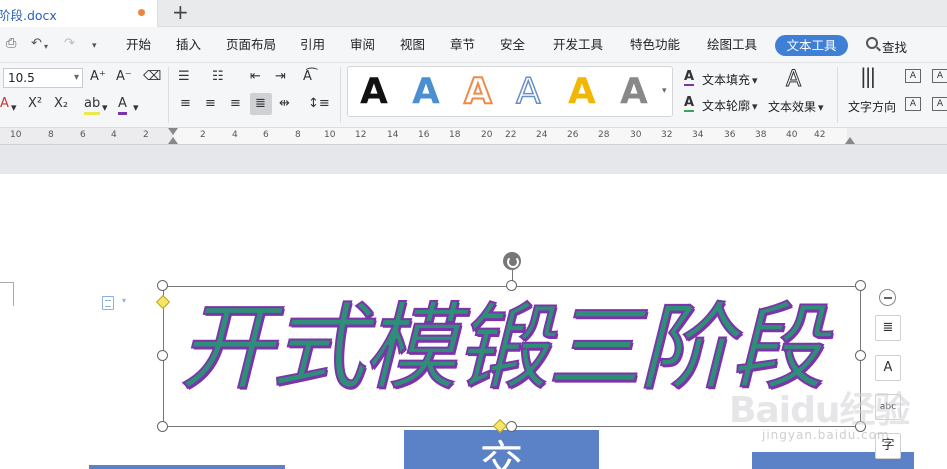 The height and width of the screenshot is (469, 947). Describe the element at coordinates (689, 104) in the screenshot. I see `text-outline-icon: A` at that location.